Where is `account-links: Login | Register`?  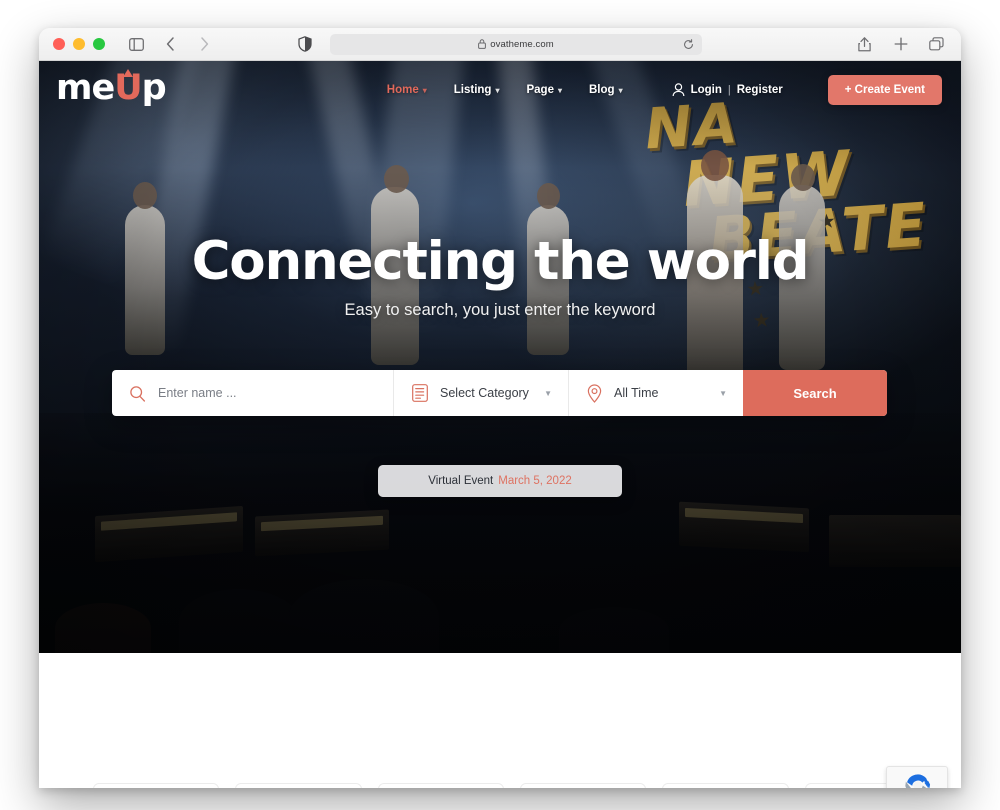 account-links: Login | Register is located at coordinates (727, 90).